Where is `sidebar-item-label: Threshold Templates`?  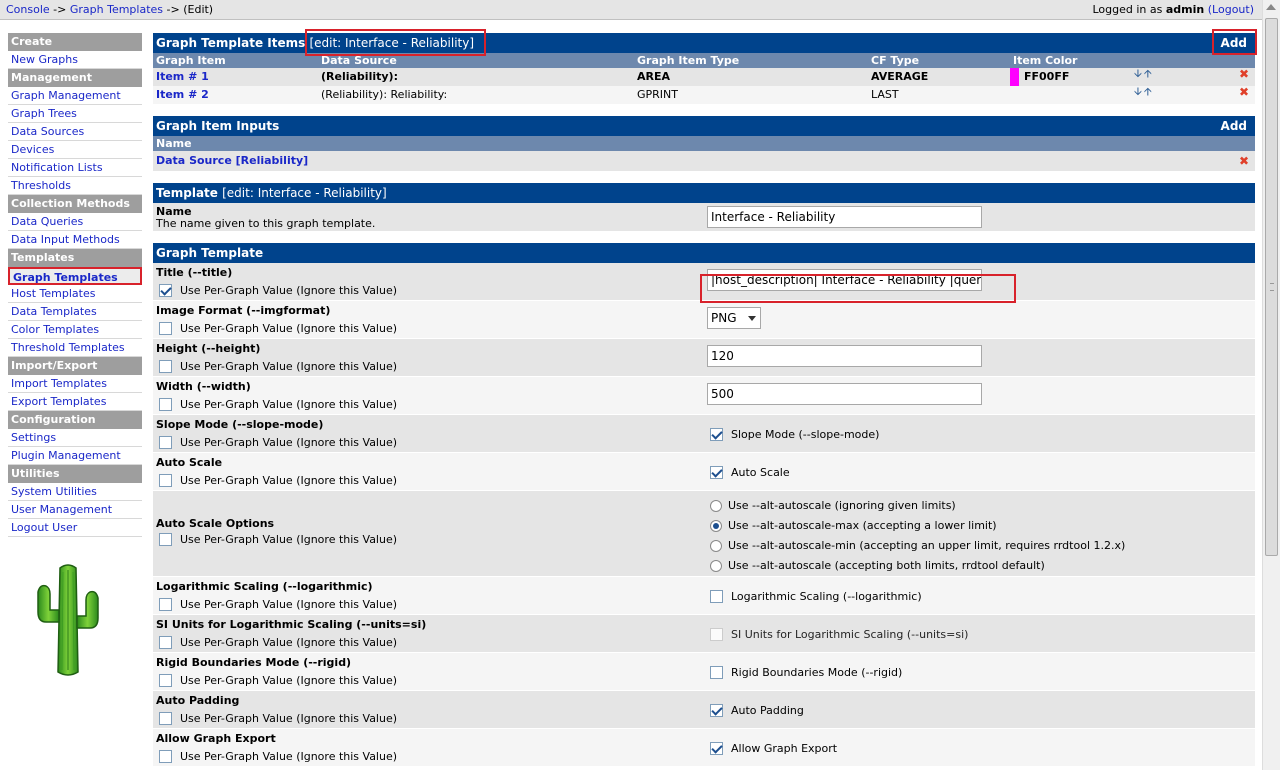
sidebar-item-label: Threshold Templates is located at coordinates (68, 347).